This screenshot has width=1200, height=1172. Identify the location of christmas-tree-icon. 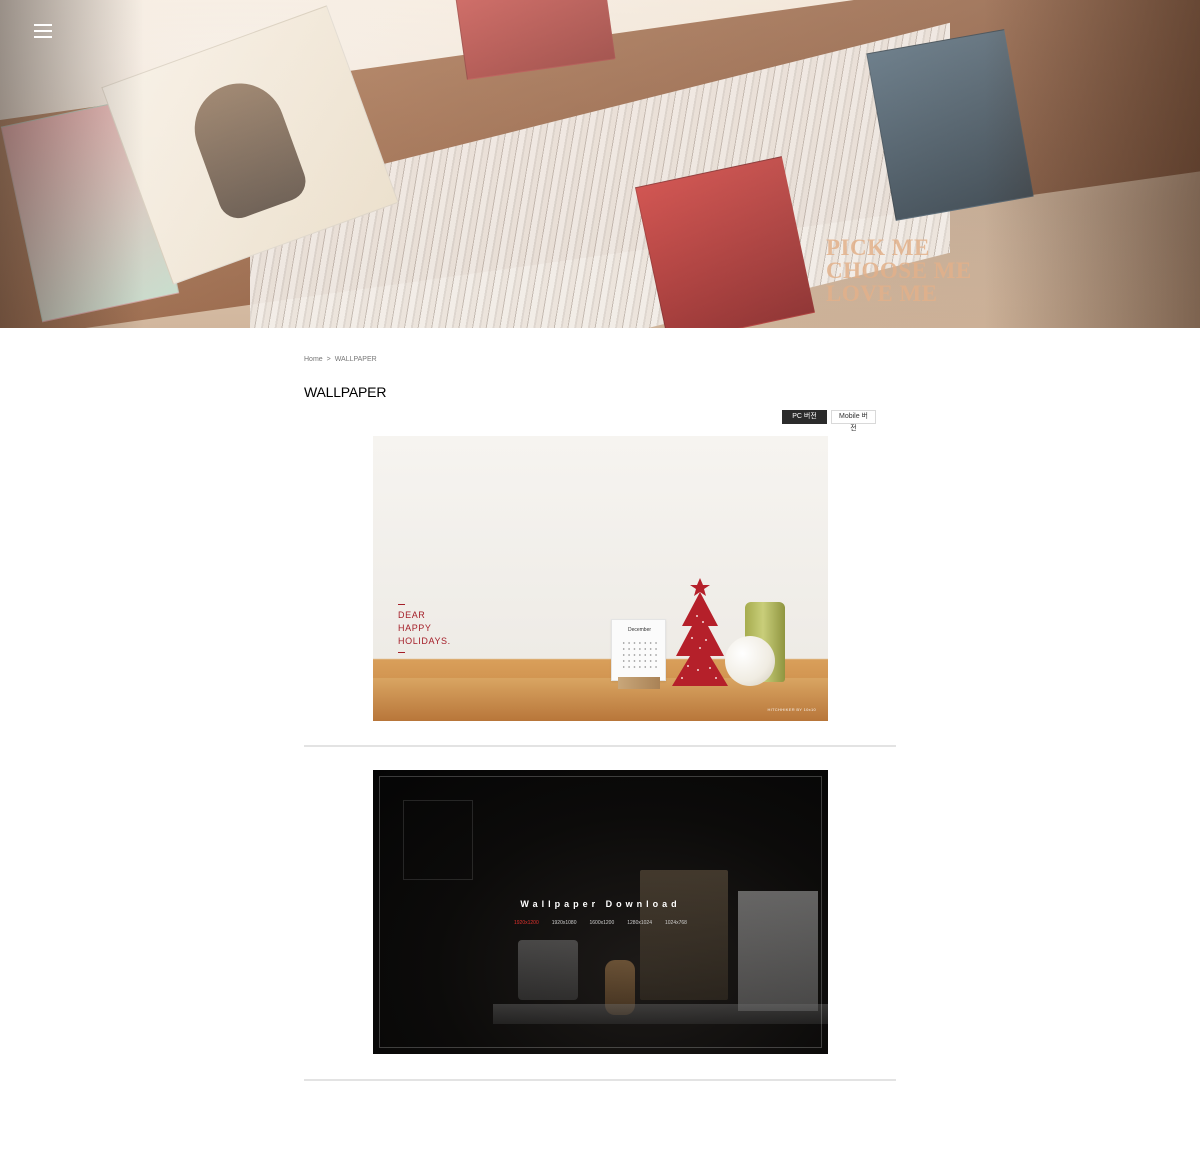
(700, 632).